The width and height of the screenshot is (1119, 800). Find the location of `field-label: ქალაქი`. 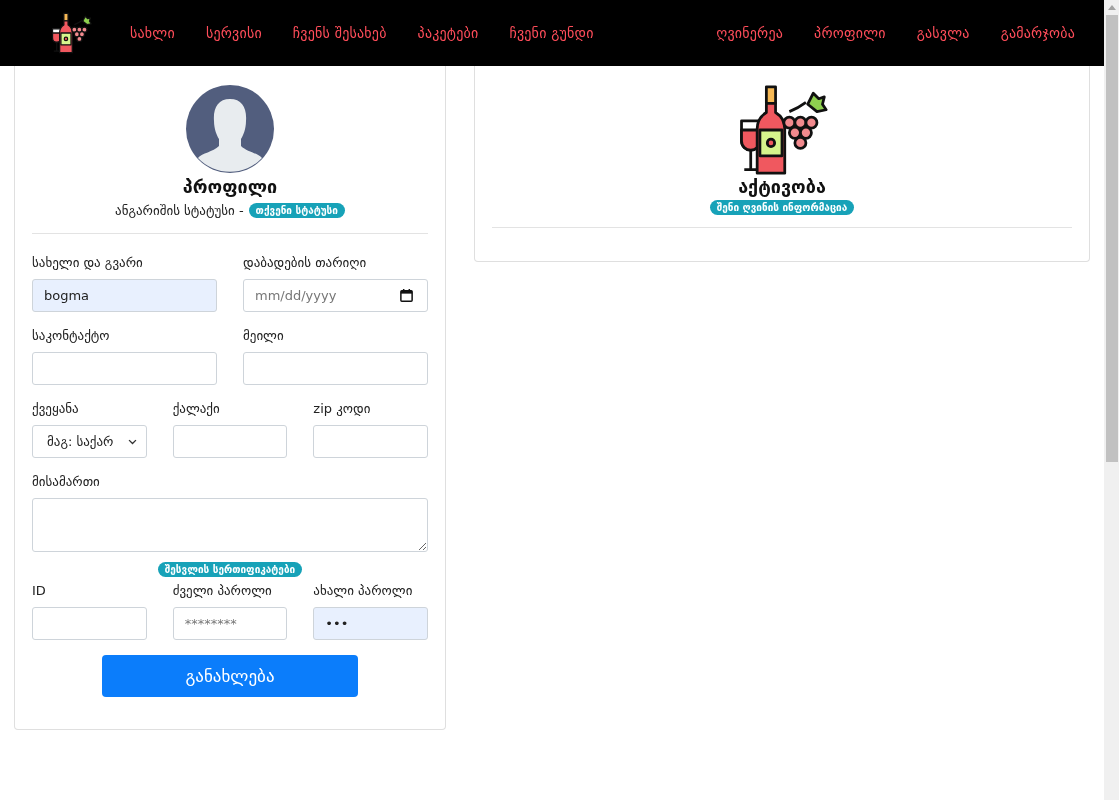

field-label: ქალაქი is located at coordinates (196, 409).